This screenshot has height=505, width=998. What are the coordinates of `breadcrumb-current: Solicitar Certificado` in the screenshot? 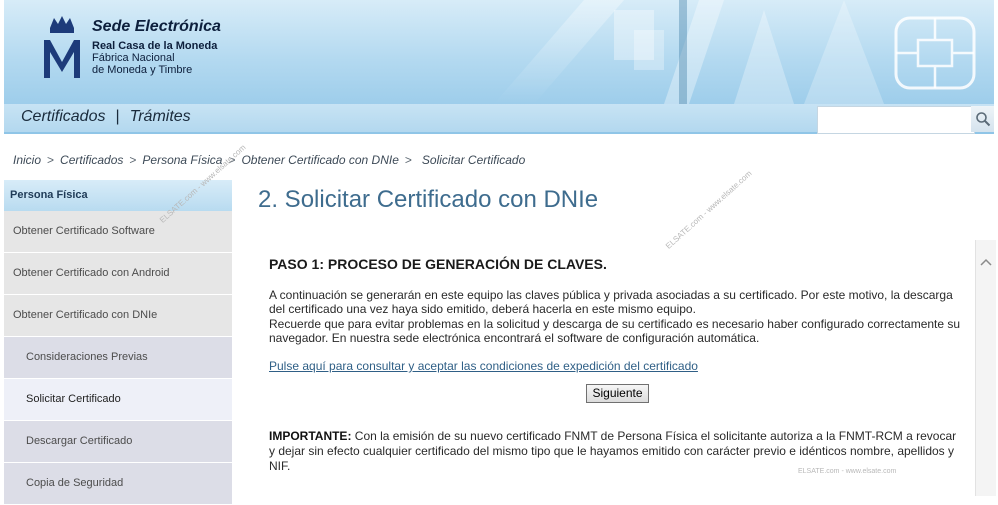 It's located at (473, 160).